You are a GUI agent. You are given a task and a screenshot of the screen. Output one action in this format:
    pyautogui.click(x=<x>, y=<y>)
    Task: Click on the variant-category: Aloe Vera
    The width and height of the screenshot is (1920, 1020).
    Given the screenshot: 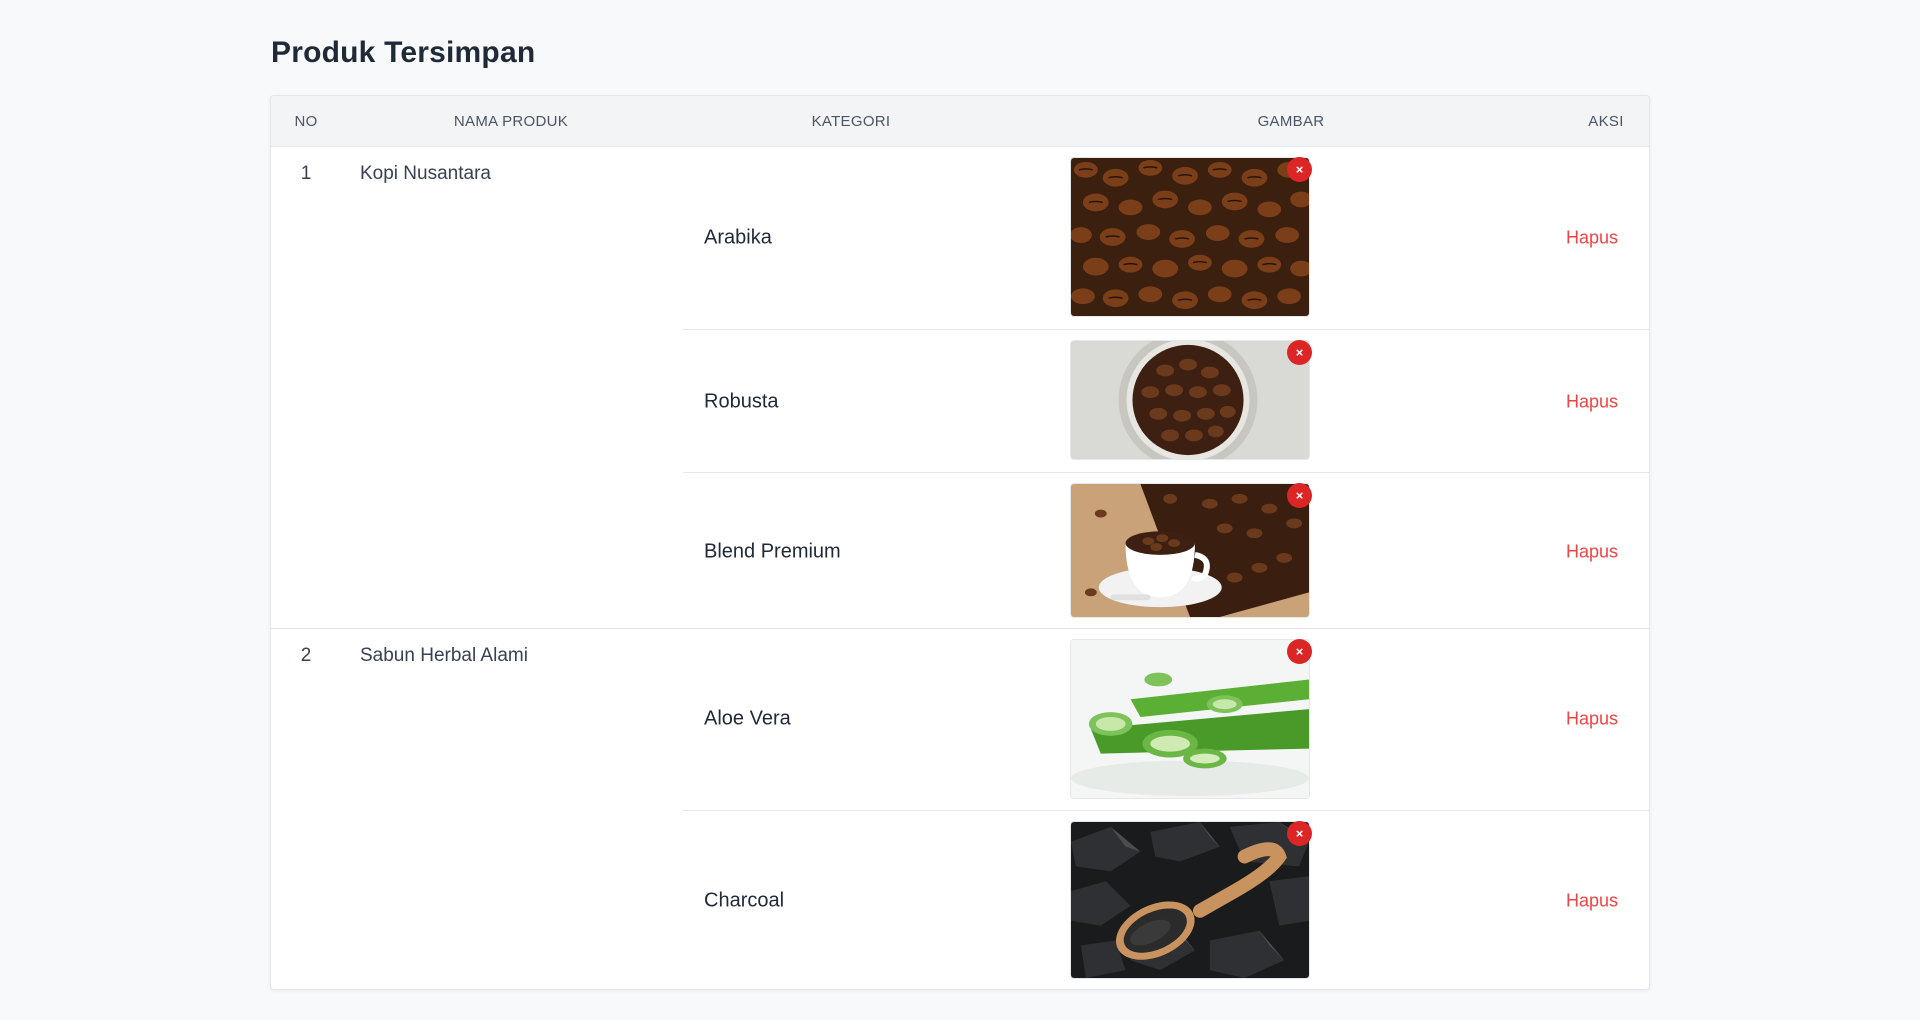 What is the action you would take?
    pyautogui.click(x=747, y=718)
    